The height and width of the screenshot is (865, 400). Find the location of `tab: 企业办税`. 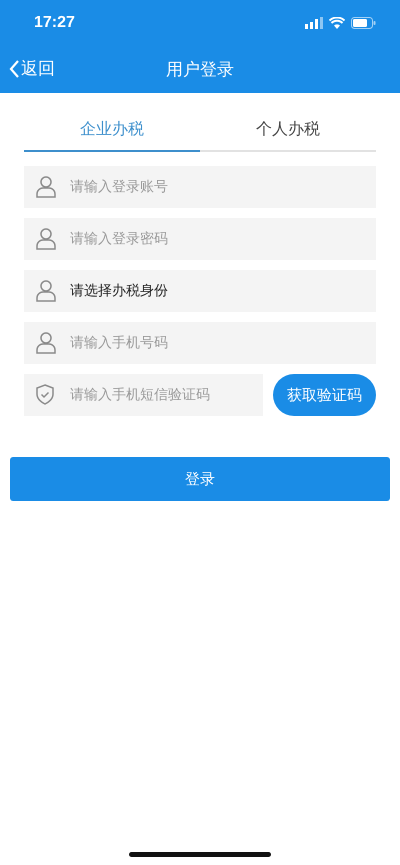

tab: 企业办税 is located at coordinates (112, 129).